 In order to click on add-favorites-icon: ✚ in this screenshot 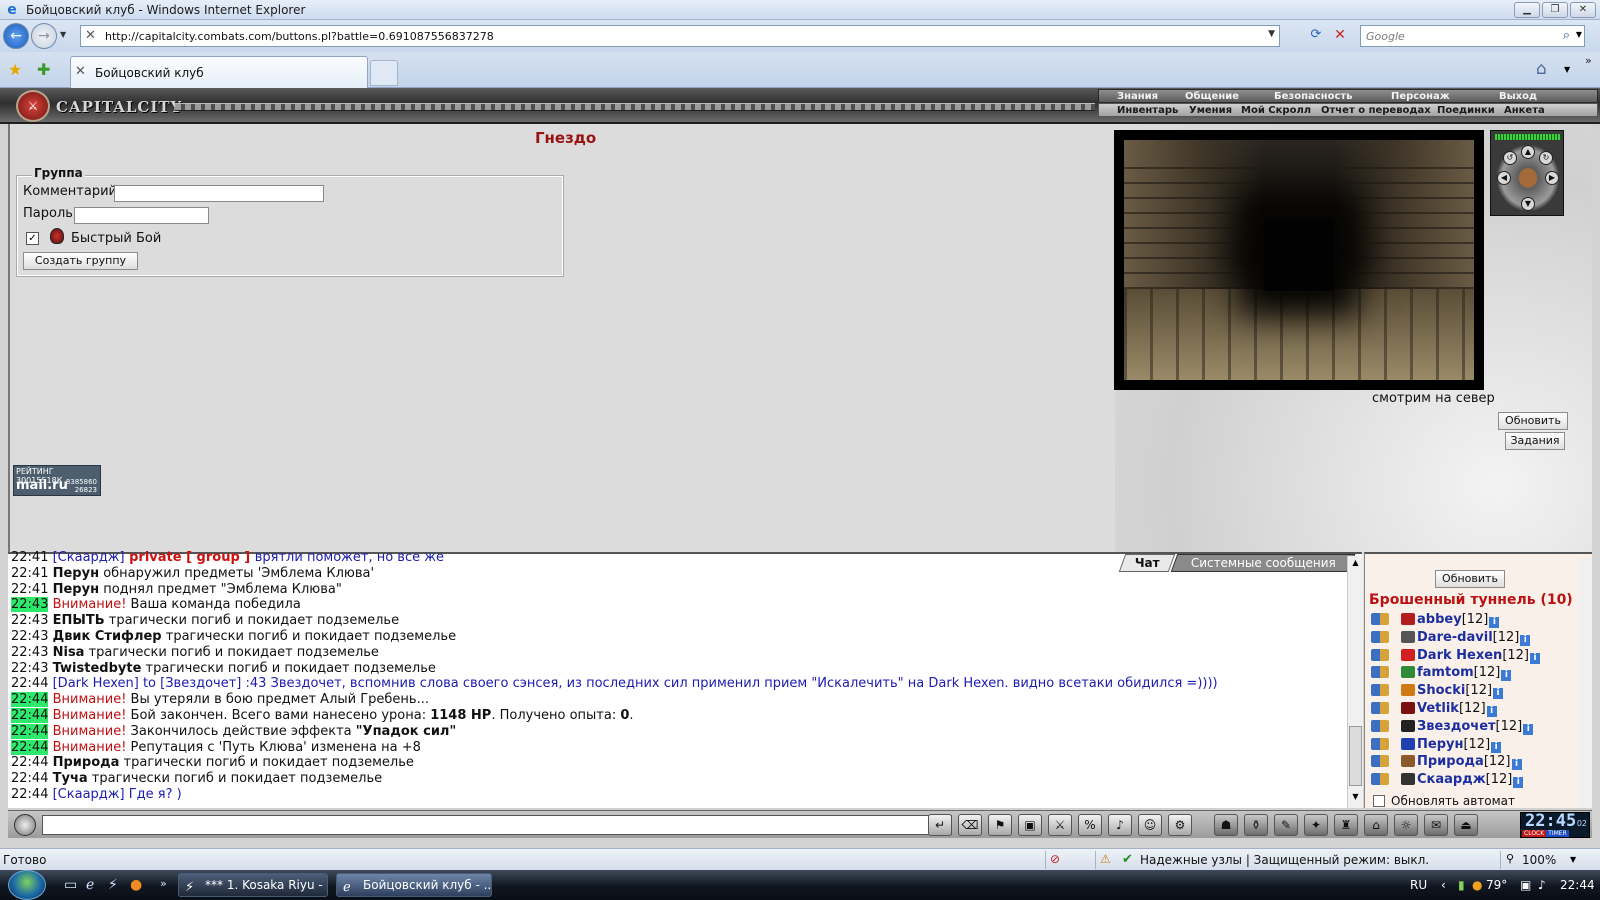, I will do `click(43, 69)`.